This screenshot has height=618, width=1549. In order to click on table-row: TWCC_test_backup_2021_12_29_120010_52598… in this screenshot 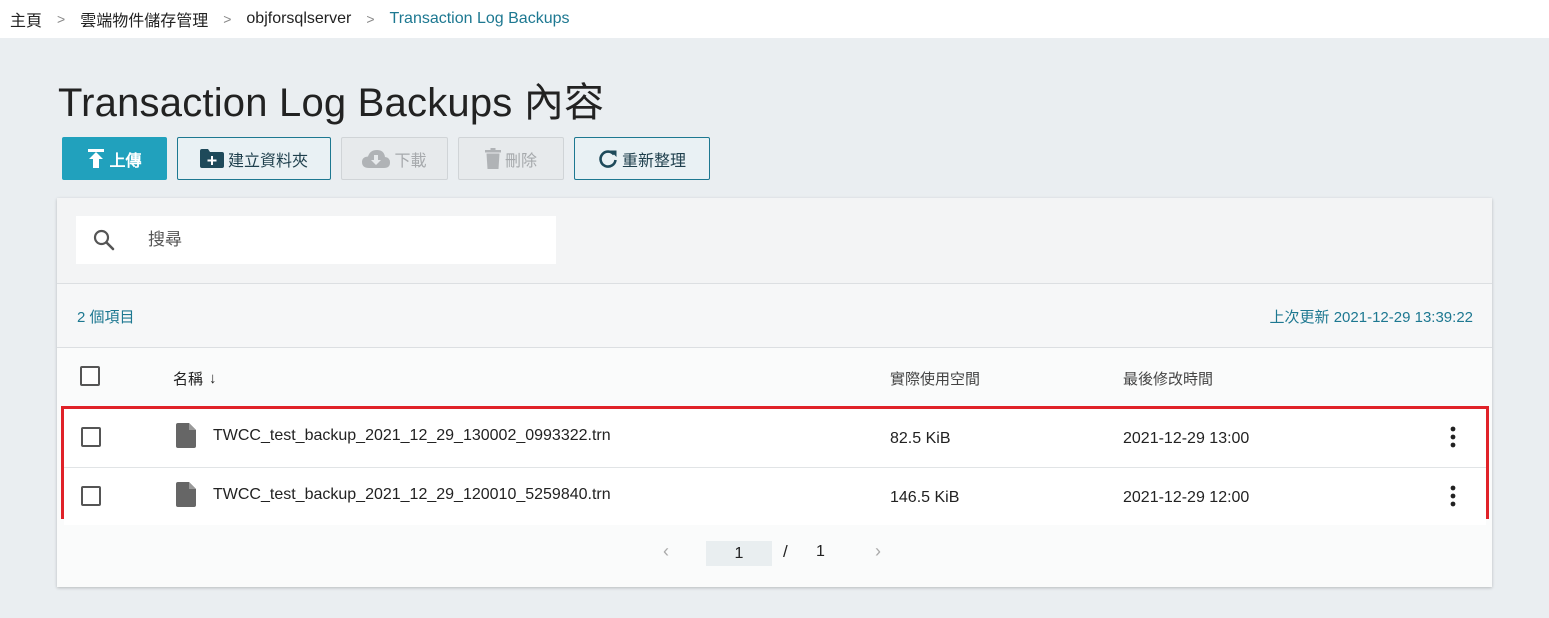, I will do `click(775, 496)`.